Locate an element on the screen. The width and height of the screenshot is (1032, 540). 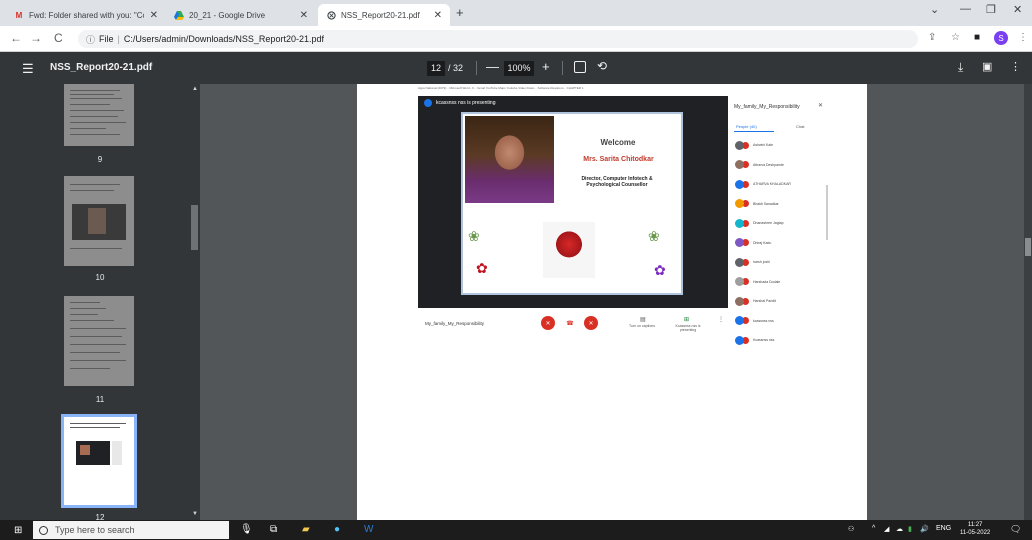
info-icon: ⓘ is located at coordinates (90, 39).